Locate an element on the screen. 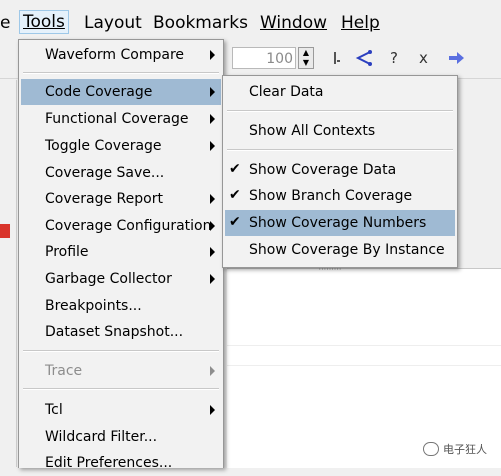 This screenshot has width=501, height=476. menu-layout: Layout is located at coordinates (113, 23).